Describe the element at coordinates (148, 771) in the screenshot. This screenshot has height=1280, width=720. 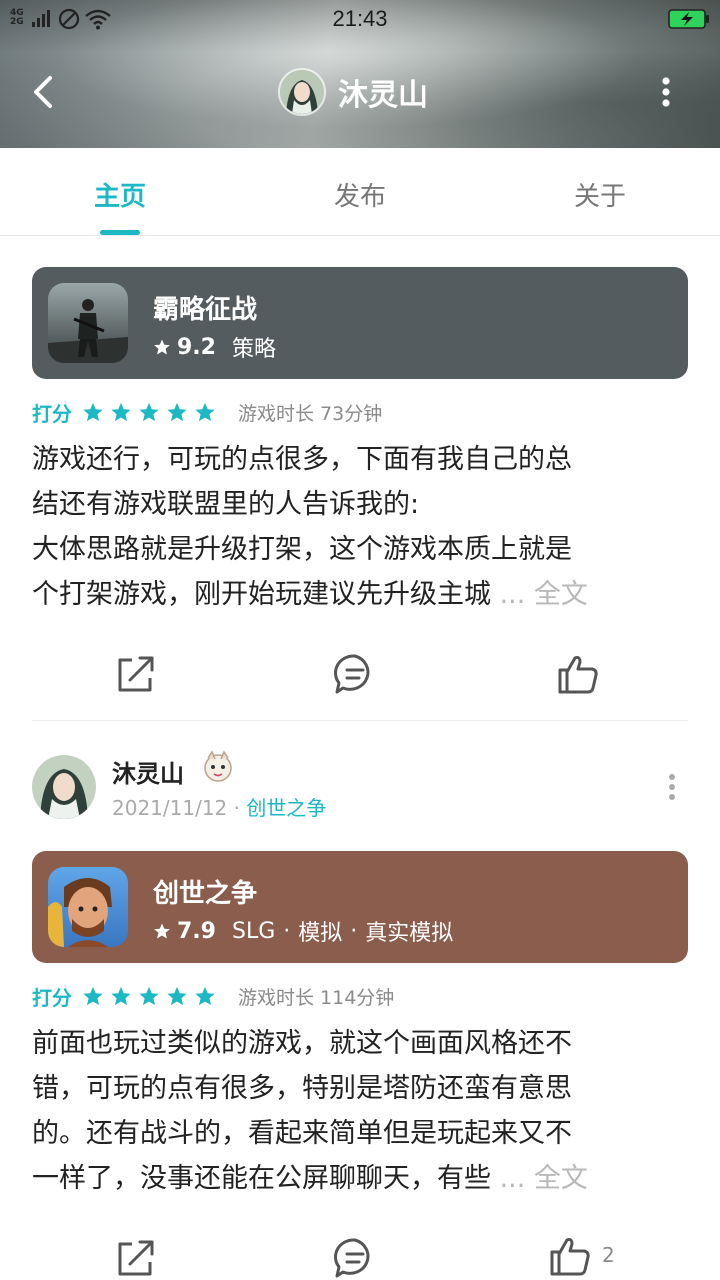
I see `author-name: 沐灵山` at that location.